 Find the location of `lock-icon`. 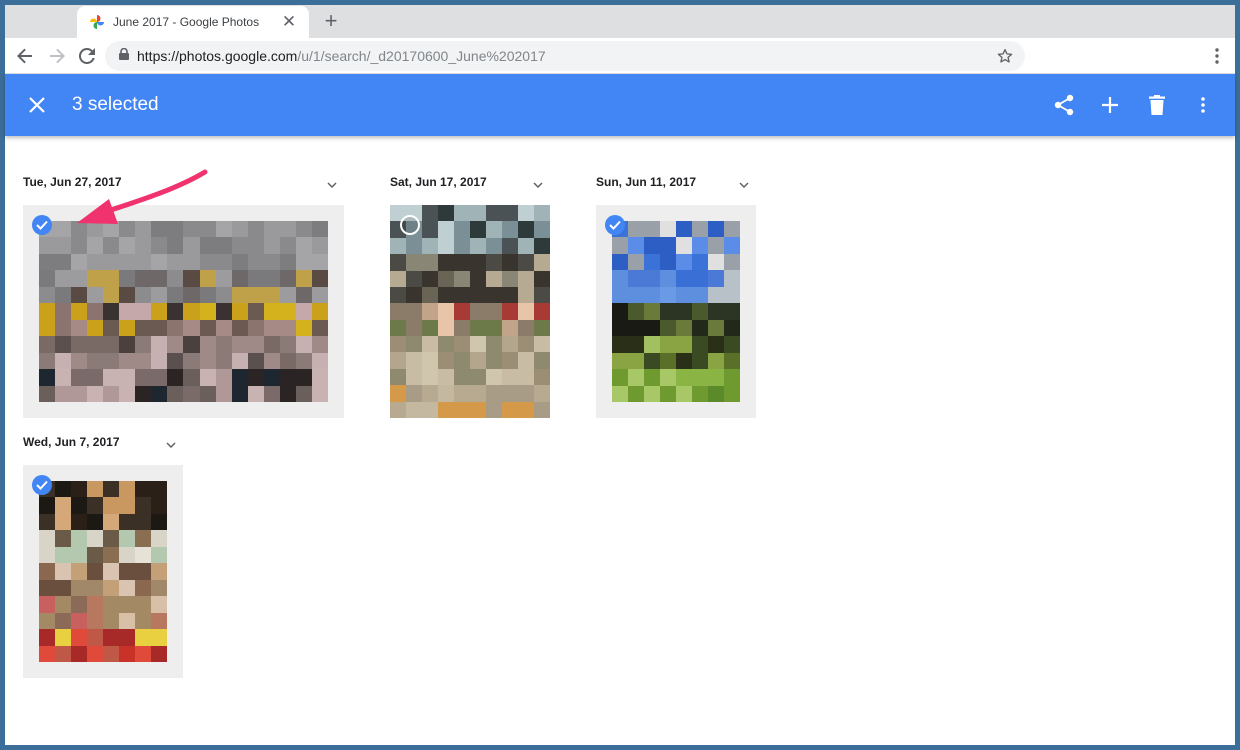

lock-icon is located at coordinates (124, 56).